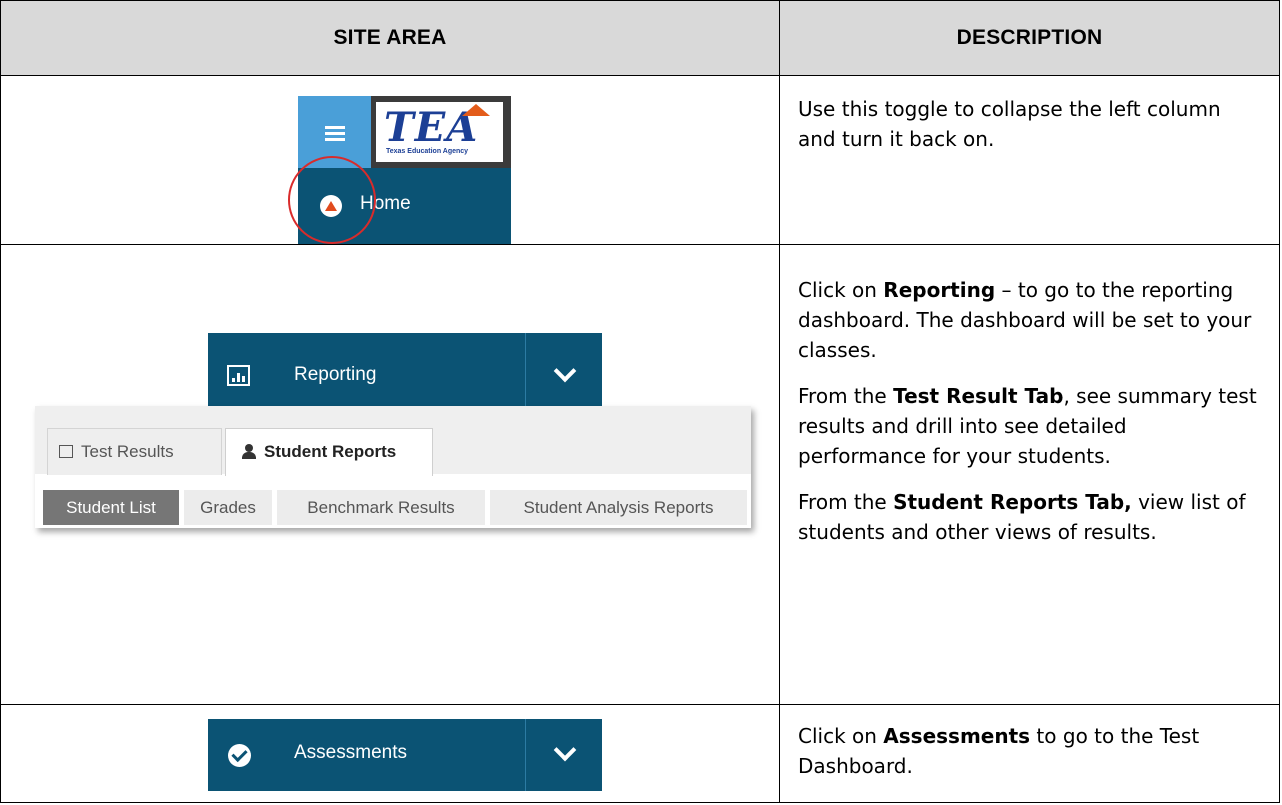  I want to click on subtab-benchmark-results: Benchmark Results, so click(381, 507).